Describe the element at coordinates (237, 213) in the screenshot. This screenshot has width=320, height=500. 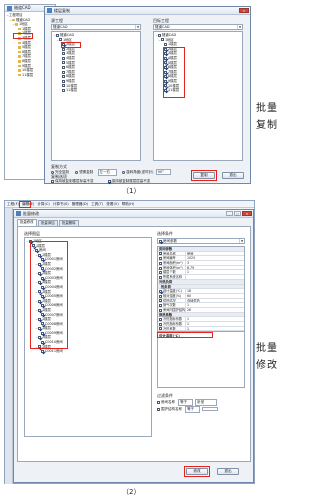
I see `maximize-icon: □` at that location.